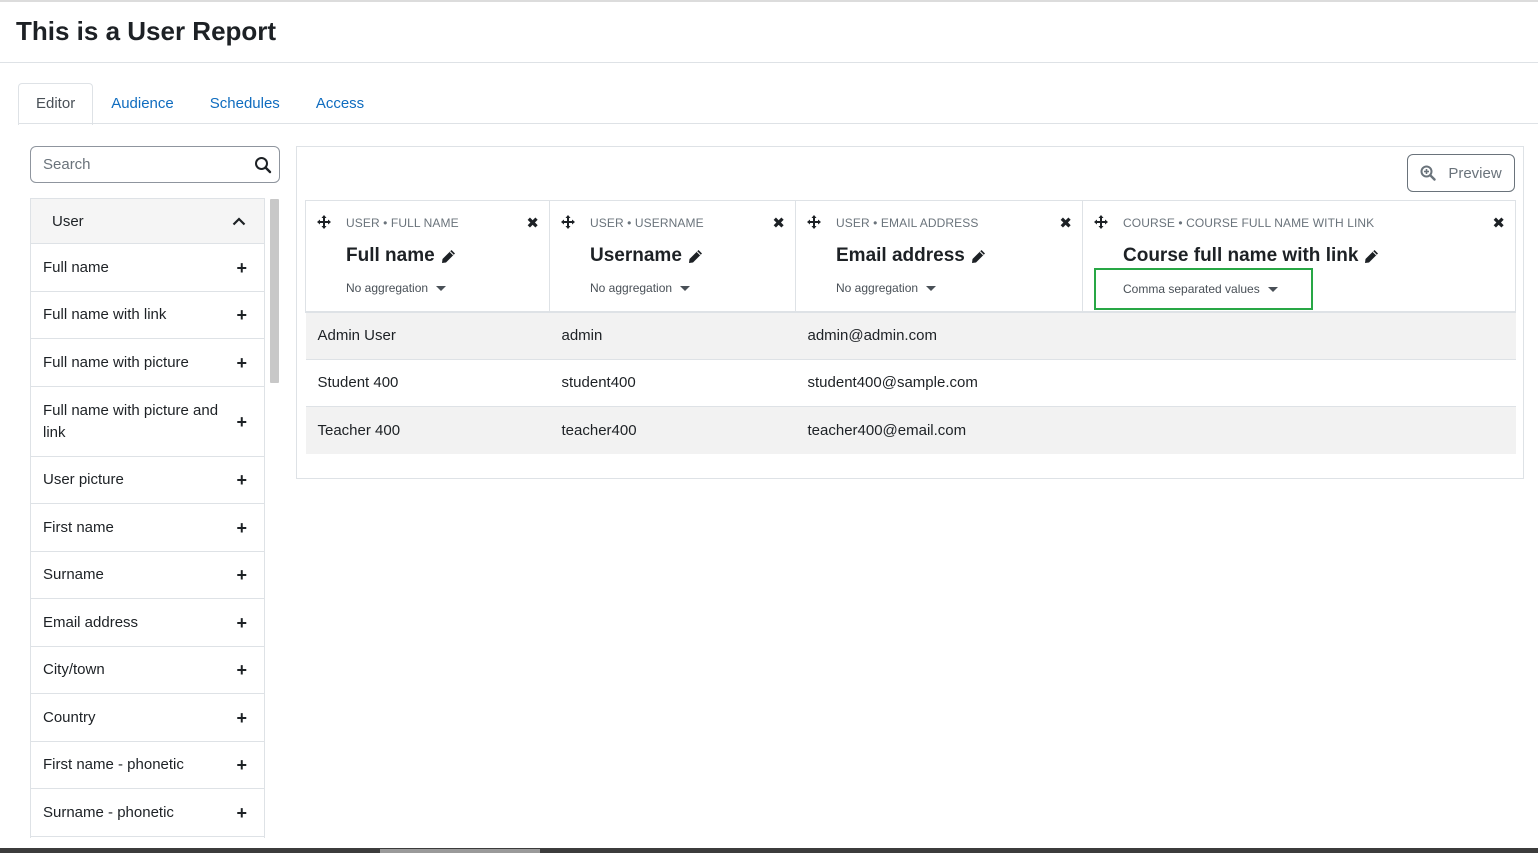  I want to click on sidebar-item-country: Country +, so click(147, 718).